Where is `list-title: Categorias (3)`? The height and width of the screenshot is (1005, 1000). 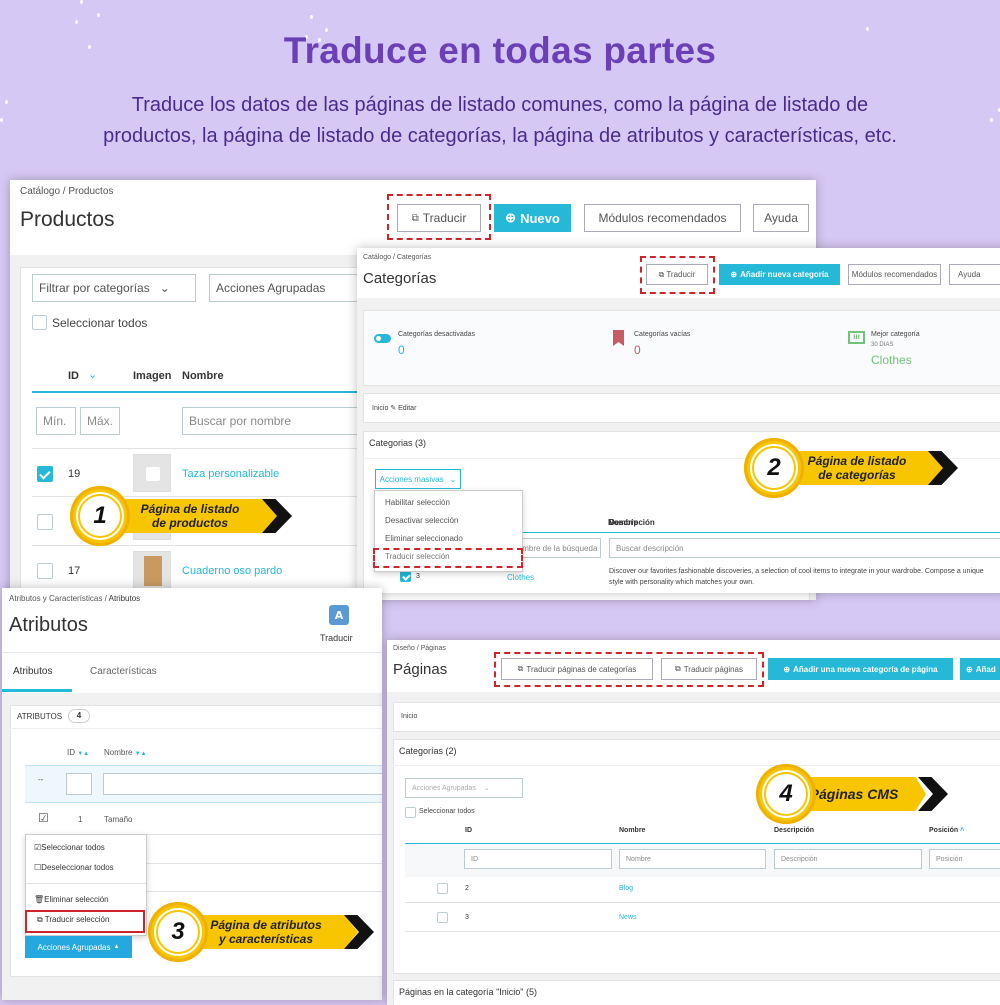
list-title: Categorias (3) is located at coordinates (398, 443).